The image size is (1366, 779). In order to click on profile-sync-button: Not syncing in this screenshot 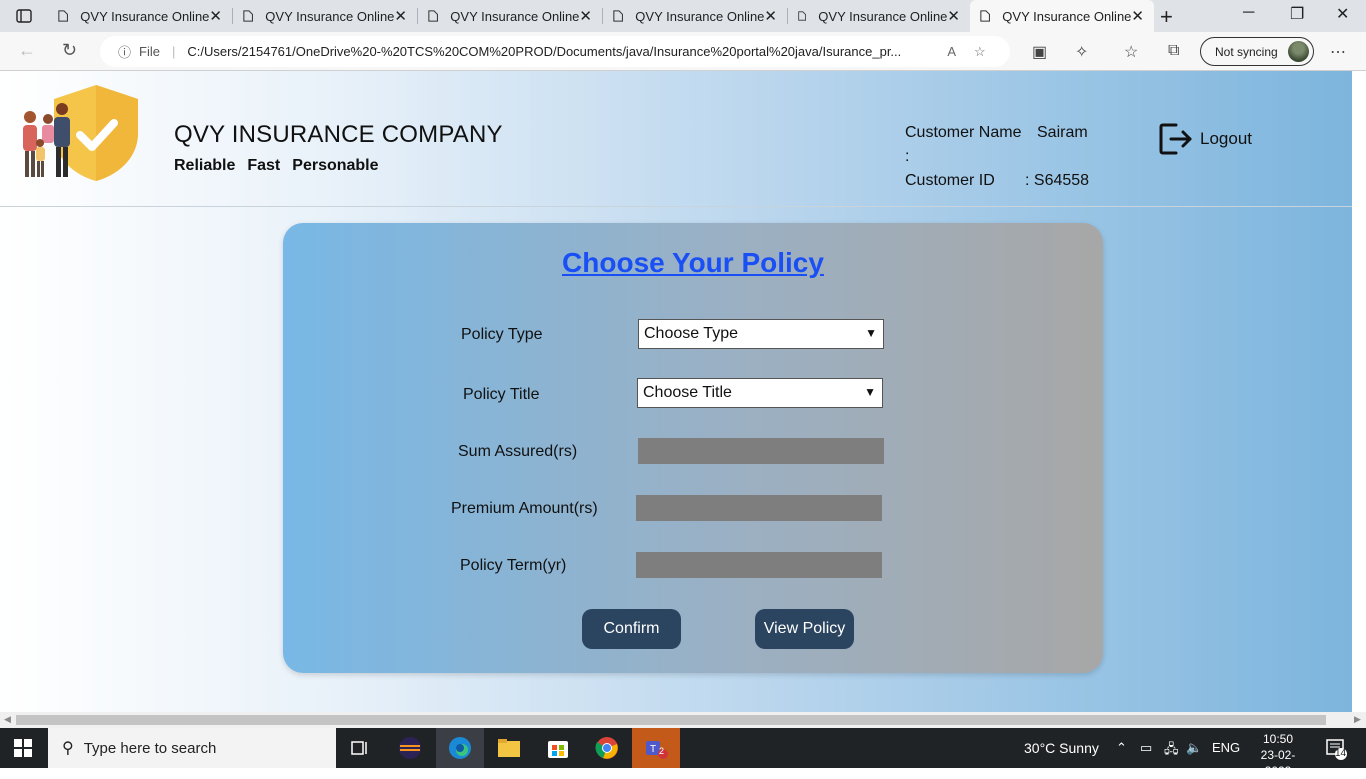, I will do `click(1257, 51)`.